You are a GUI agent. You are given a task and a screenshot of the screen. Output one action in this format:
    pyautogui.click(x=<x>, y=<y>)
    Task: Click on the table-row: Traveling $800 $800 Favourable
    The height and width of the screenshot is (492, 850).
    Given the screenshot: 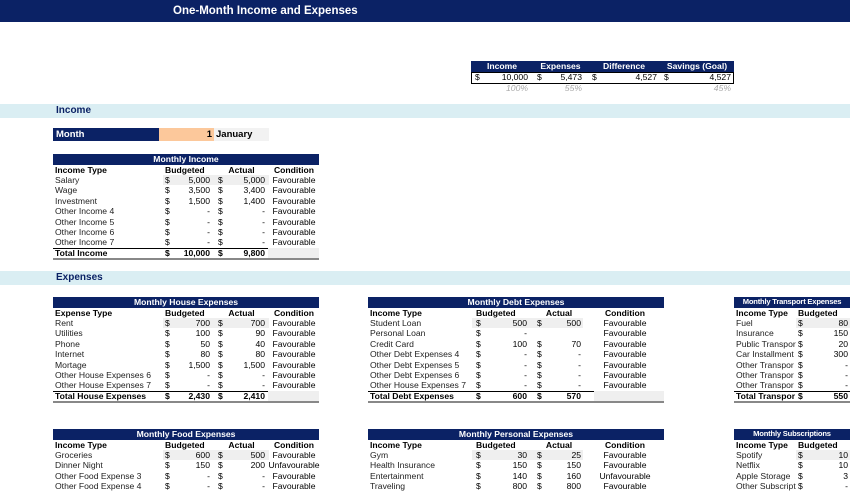 What is the action you would take?
    pyautogui.click(x=516, y=486)
    